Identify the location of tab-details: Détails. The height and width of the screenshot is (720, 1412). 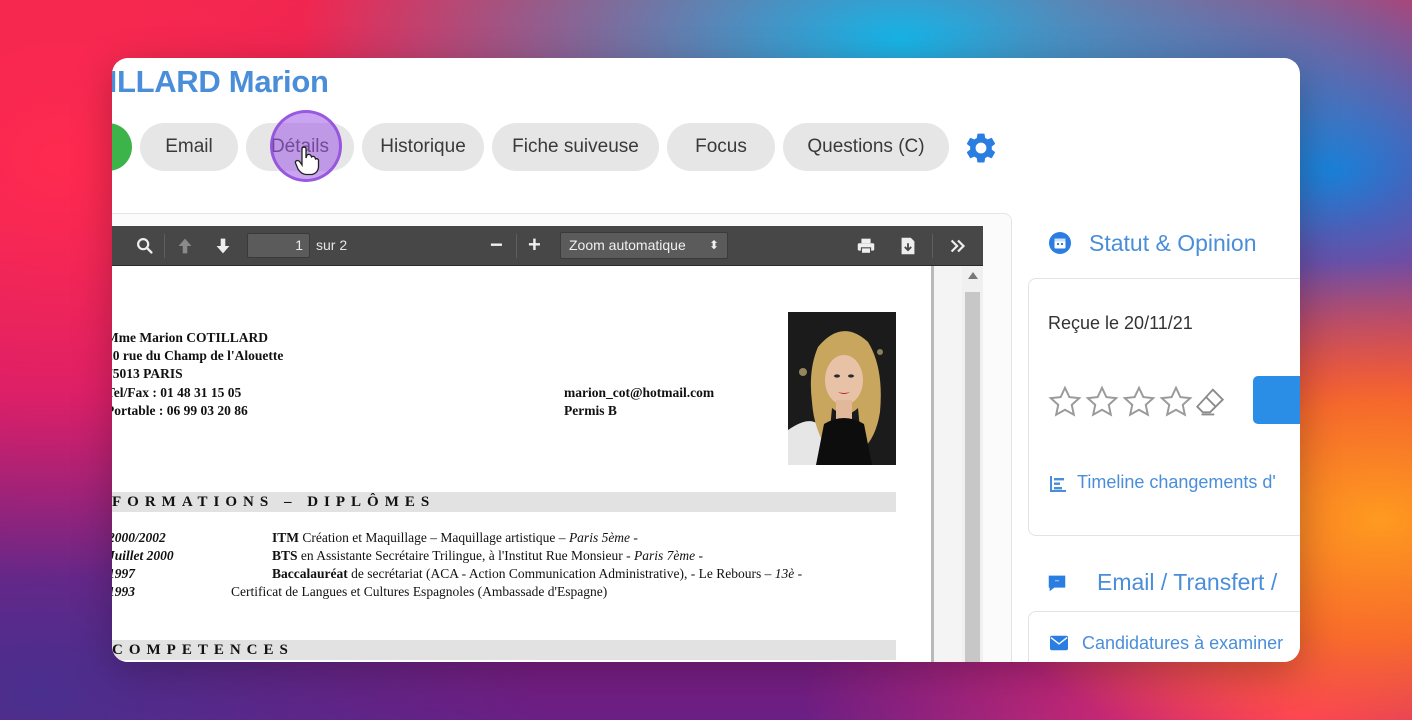
(300, 147).